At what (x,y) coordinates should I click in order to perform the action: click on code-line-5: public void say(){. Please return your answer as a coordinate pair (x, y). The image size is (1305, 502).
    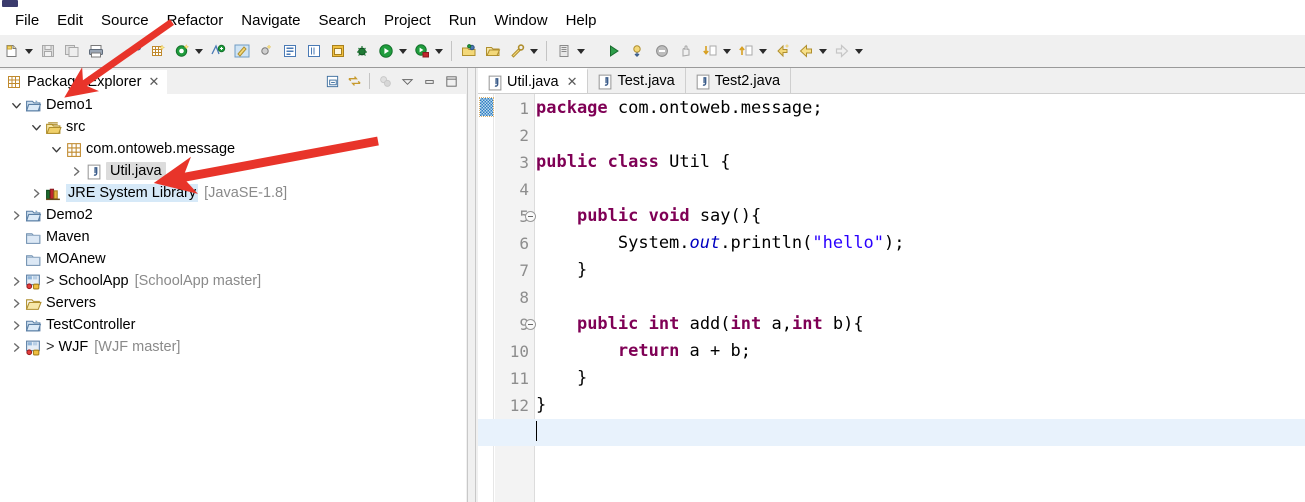
    Looking at the image, I should click on (648, 216).